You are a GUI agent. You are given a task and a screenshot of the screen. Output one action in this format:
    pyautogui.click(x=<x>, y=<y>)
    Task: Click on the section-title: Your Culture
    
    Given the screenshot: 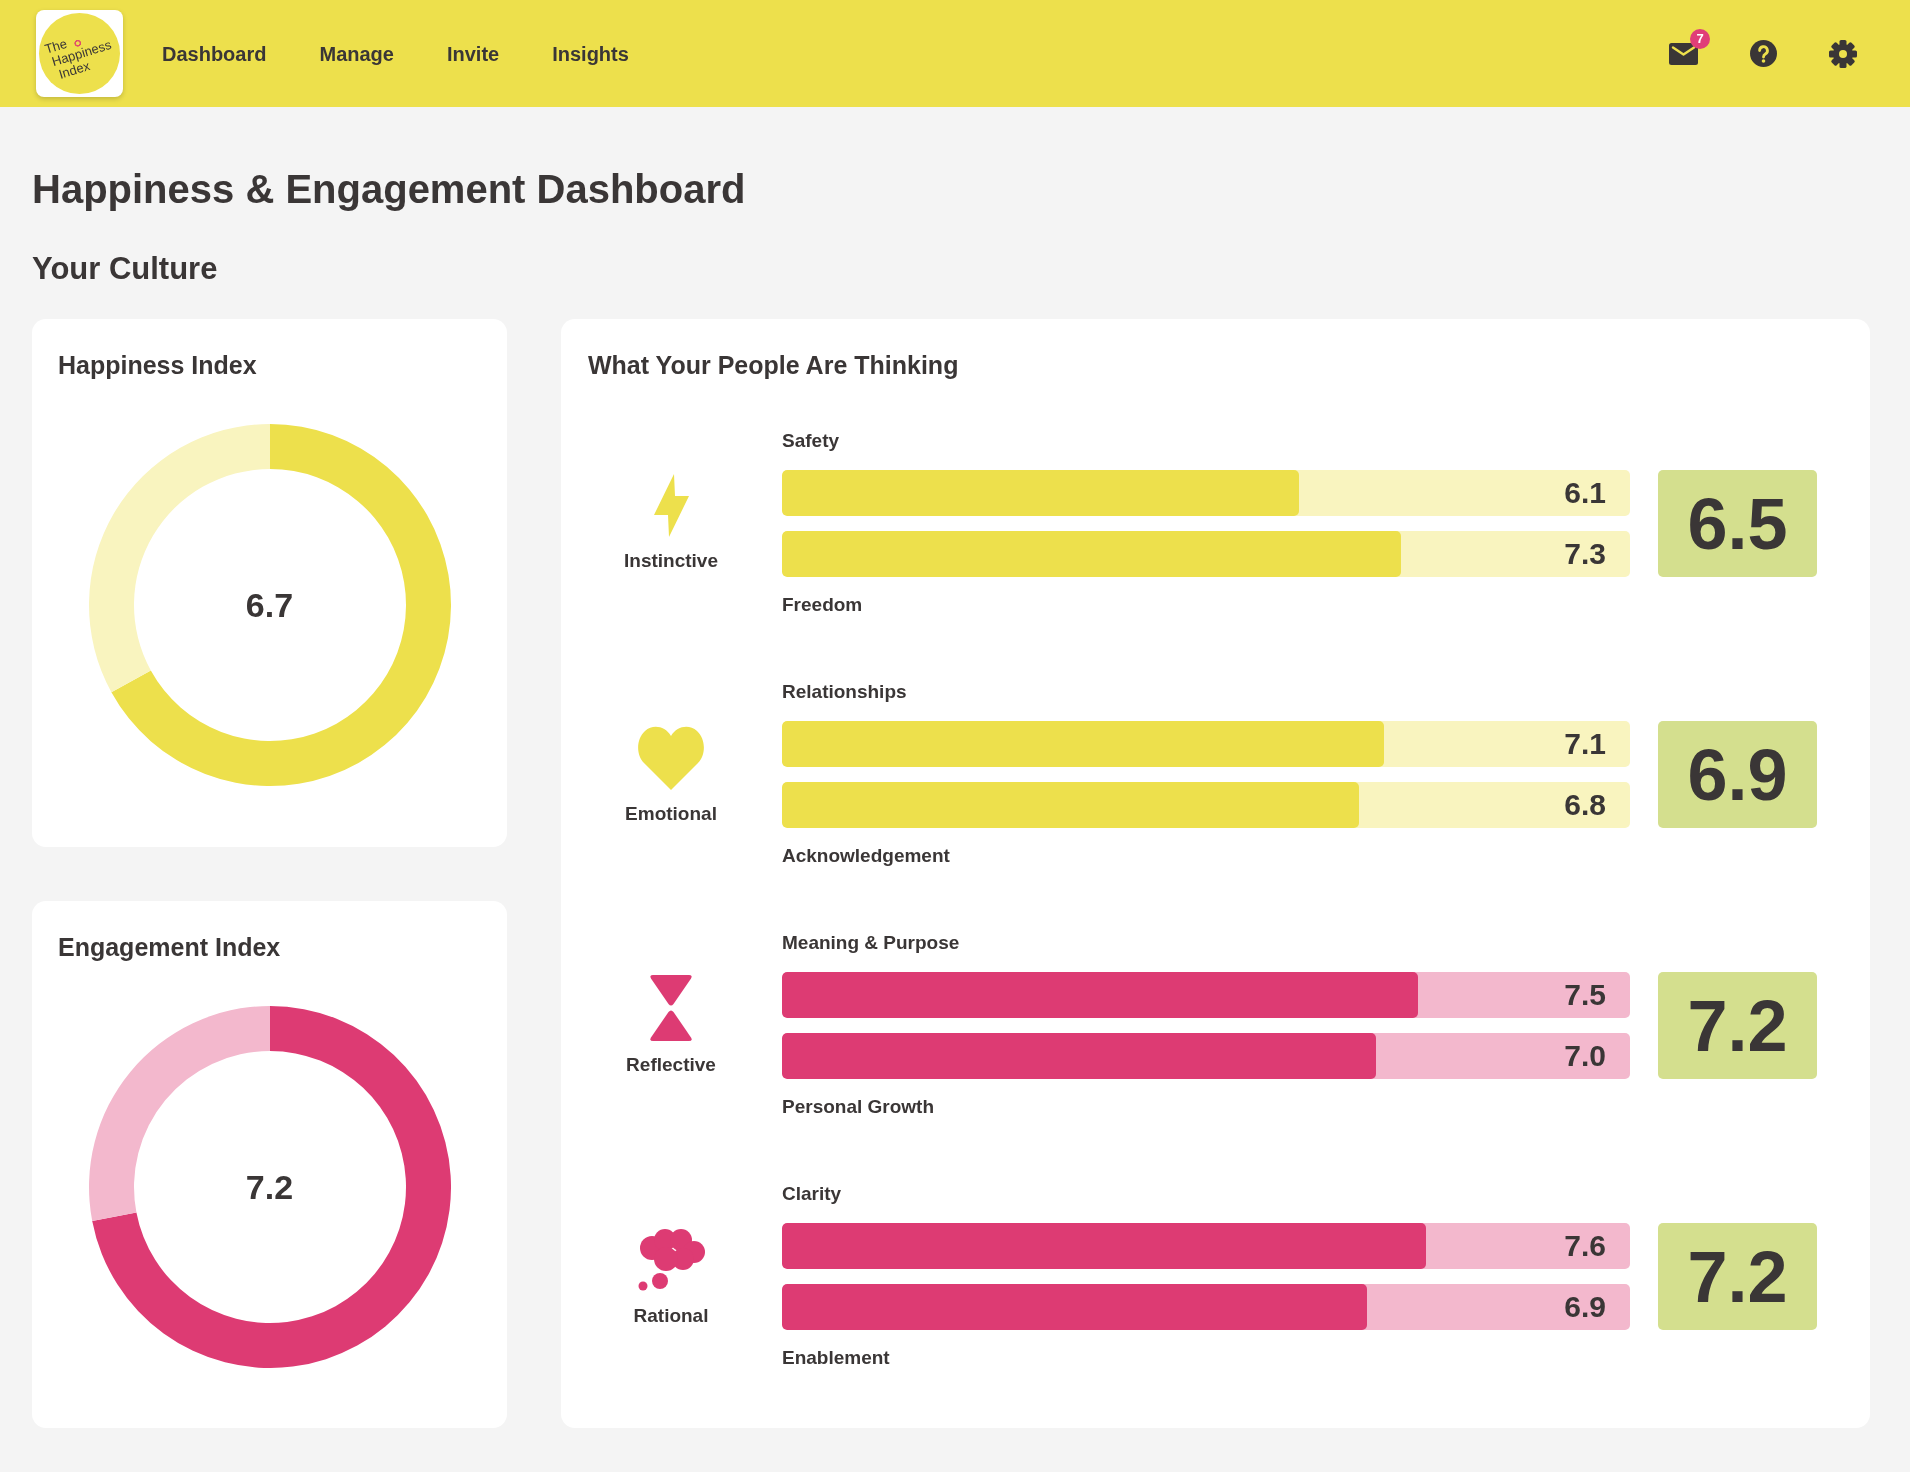 What is the action you would take?
    pyautogui.click(x=125, y=269)
    